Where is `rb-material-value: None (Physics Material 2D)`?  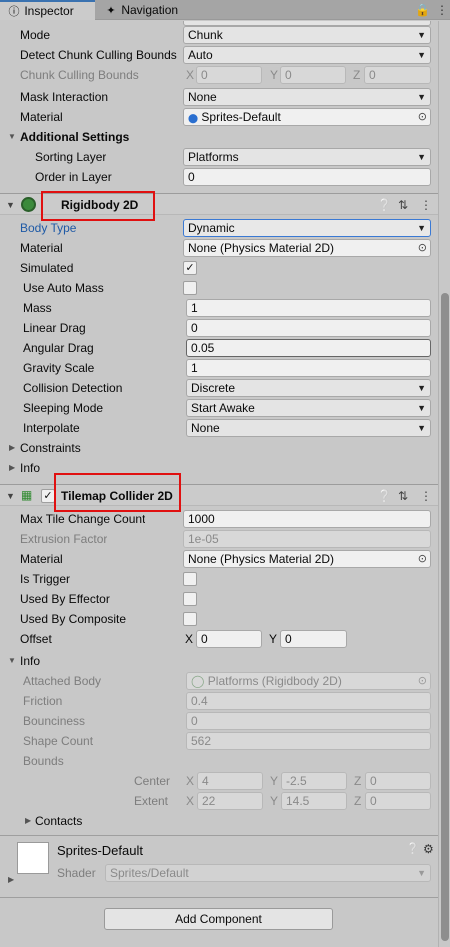
rb-material-value: None (Physics Material 2D) is located at coordinates (261, 248).